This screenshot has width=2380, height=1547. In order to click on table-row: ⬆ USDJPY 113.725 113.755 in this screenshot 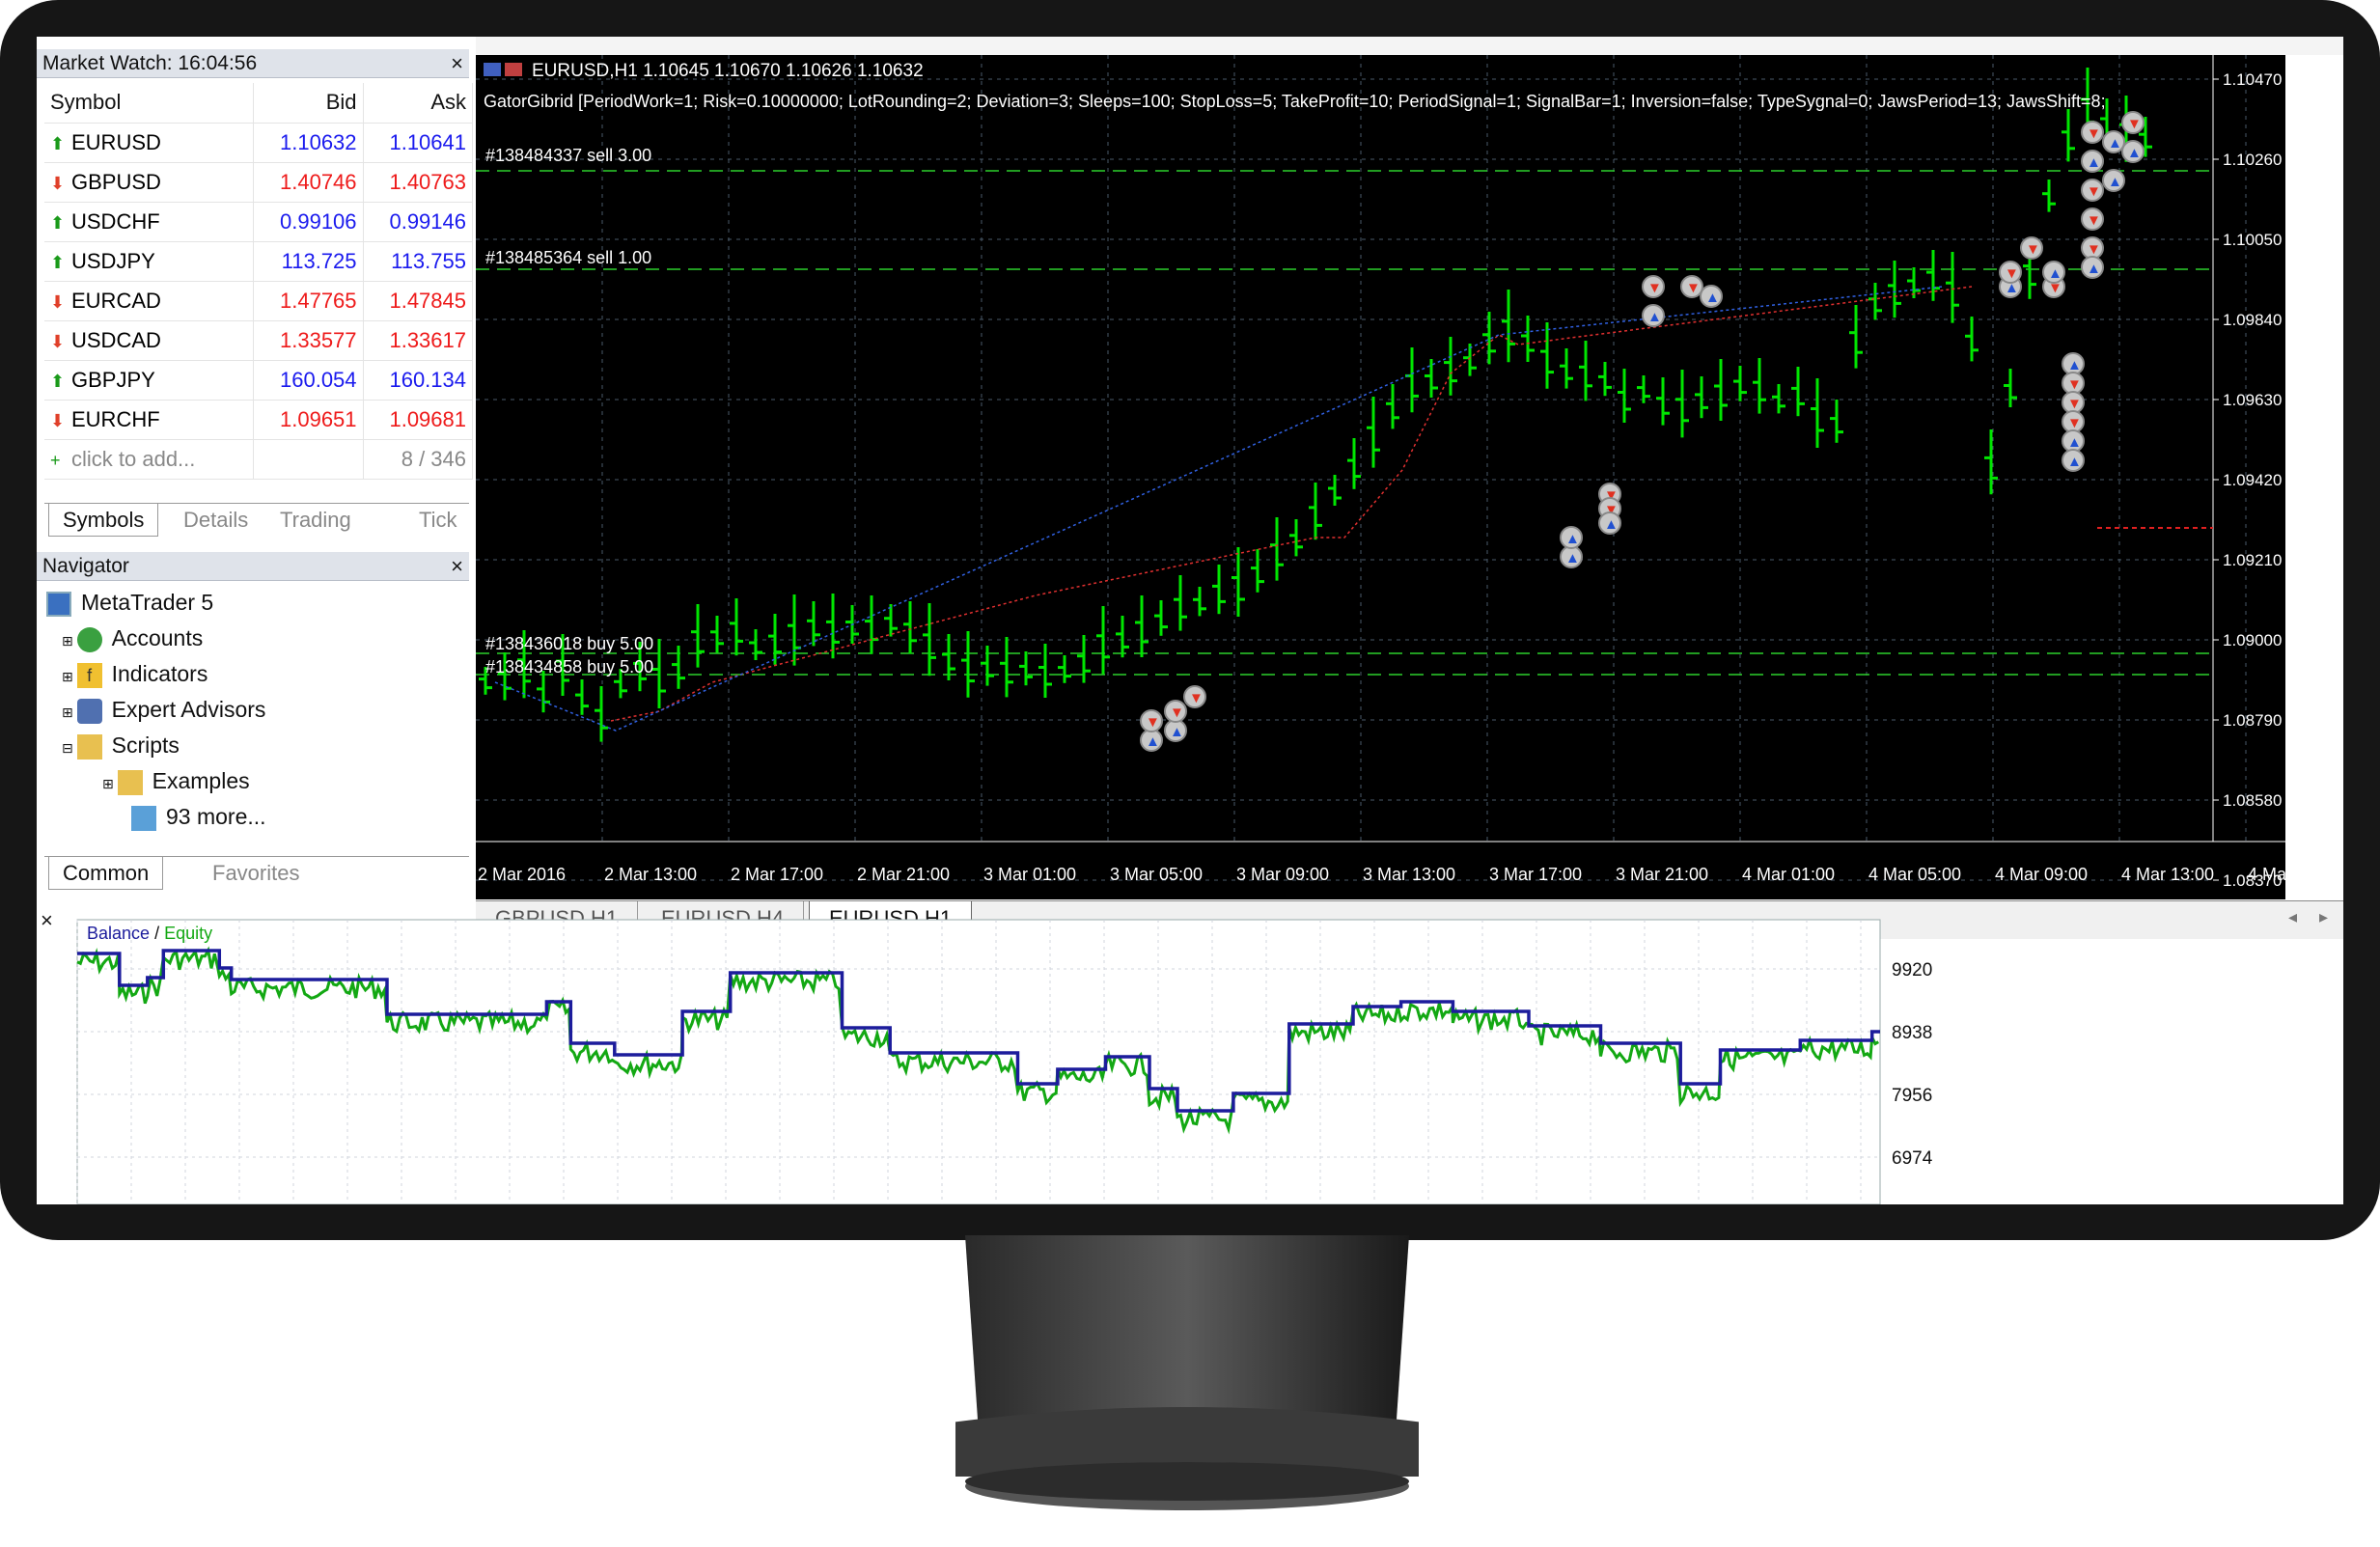, I will do `click(259, 261)`.